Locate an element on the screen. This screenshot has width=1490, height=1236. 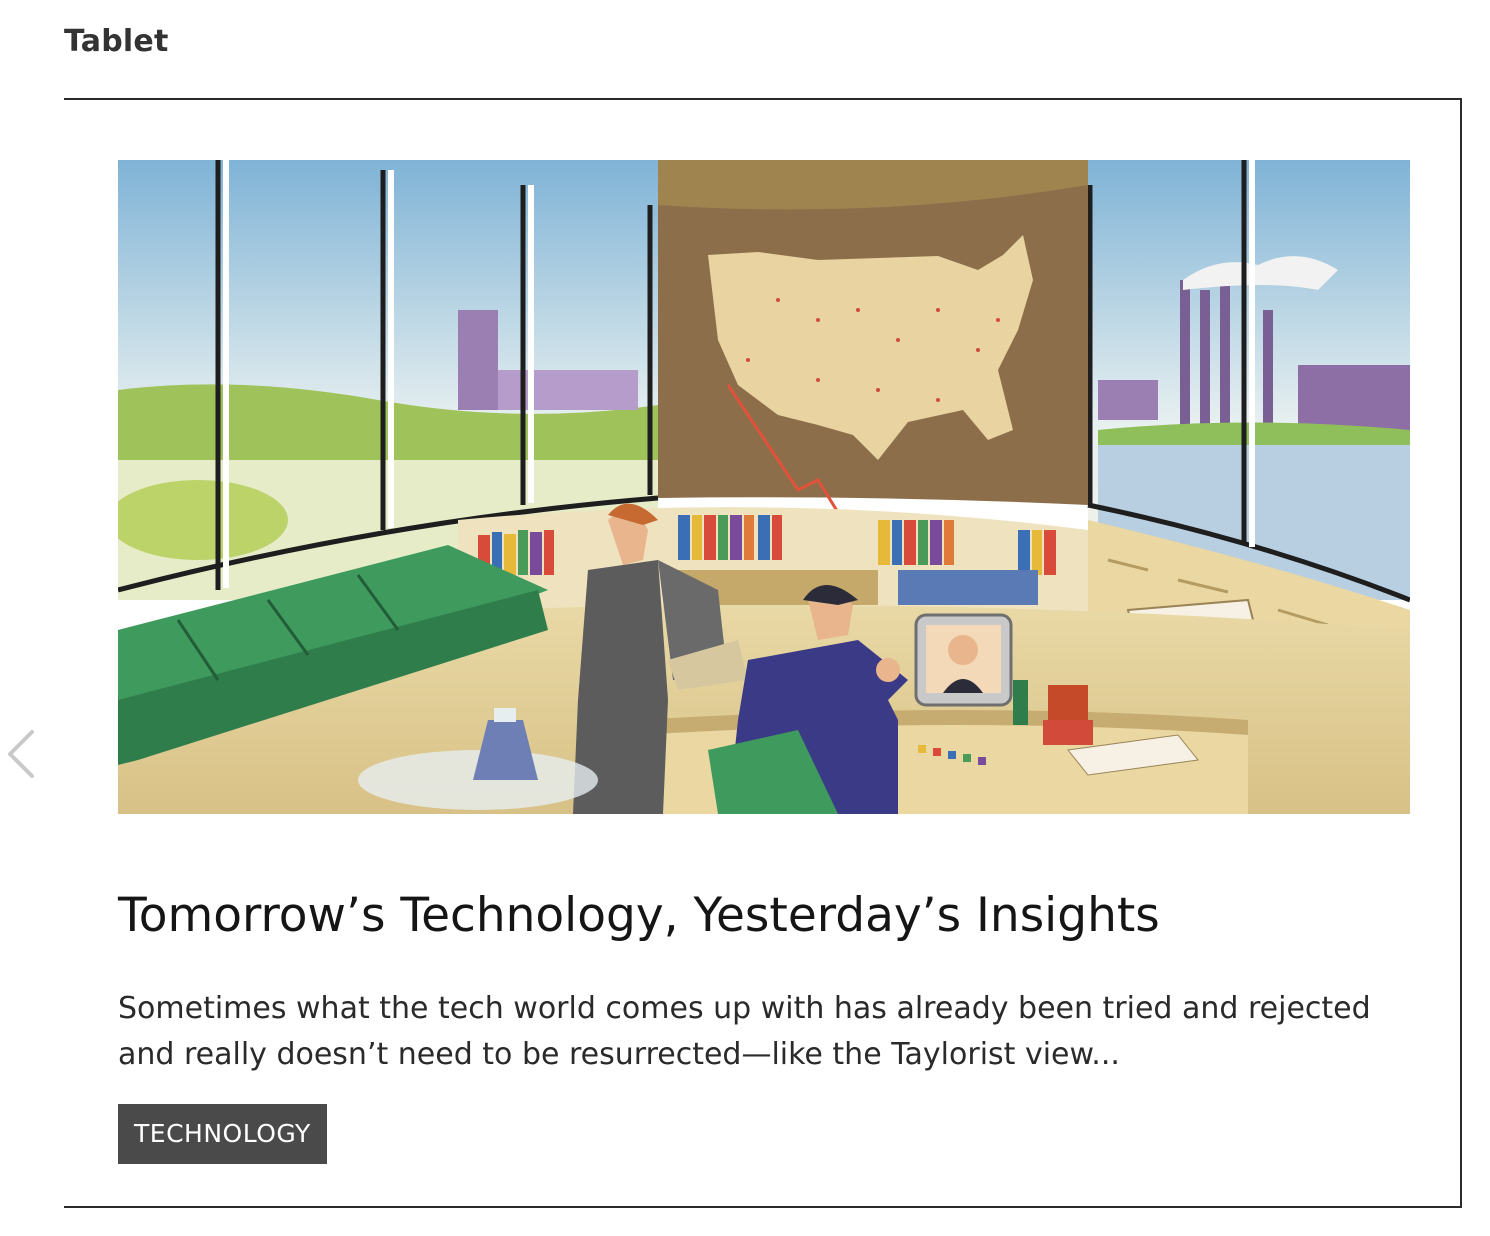
device-label: Tablet is located at coordinates (116, 41).